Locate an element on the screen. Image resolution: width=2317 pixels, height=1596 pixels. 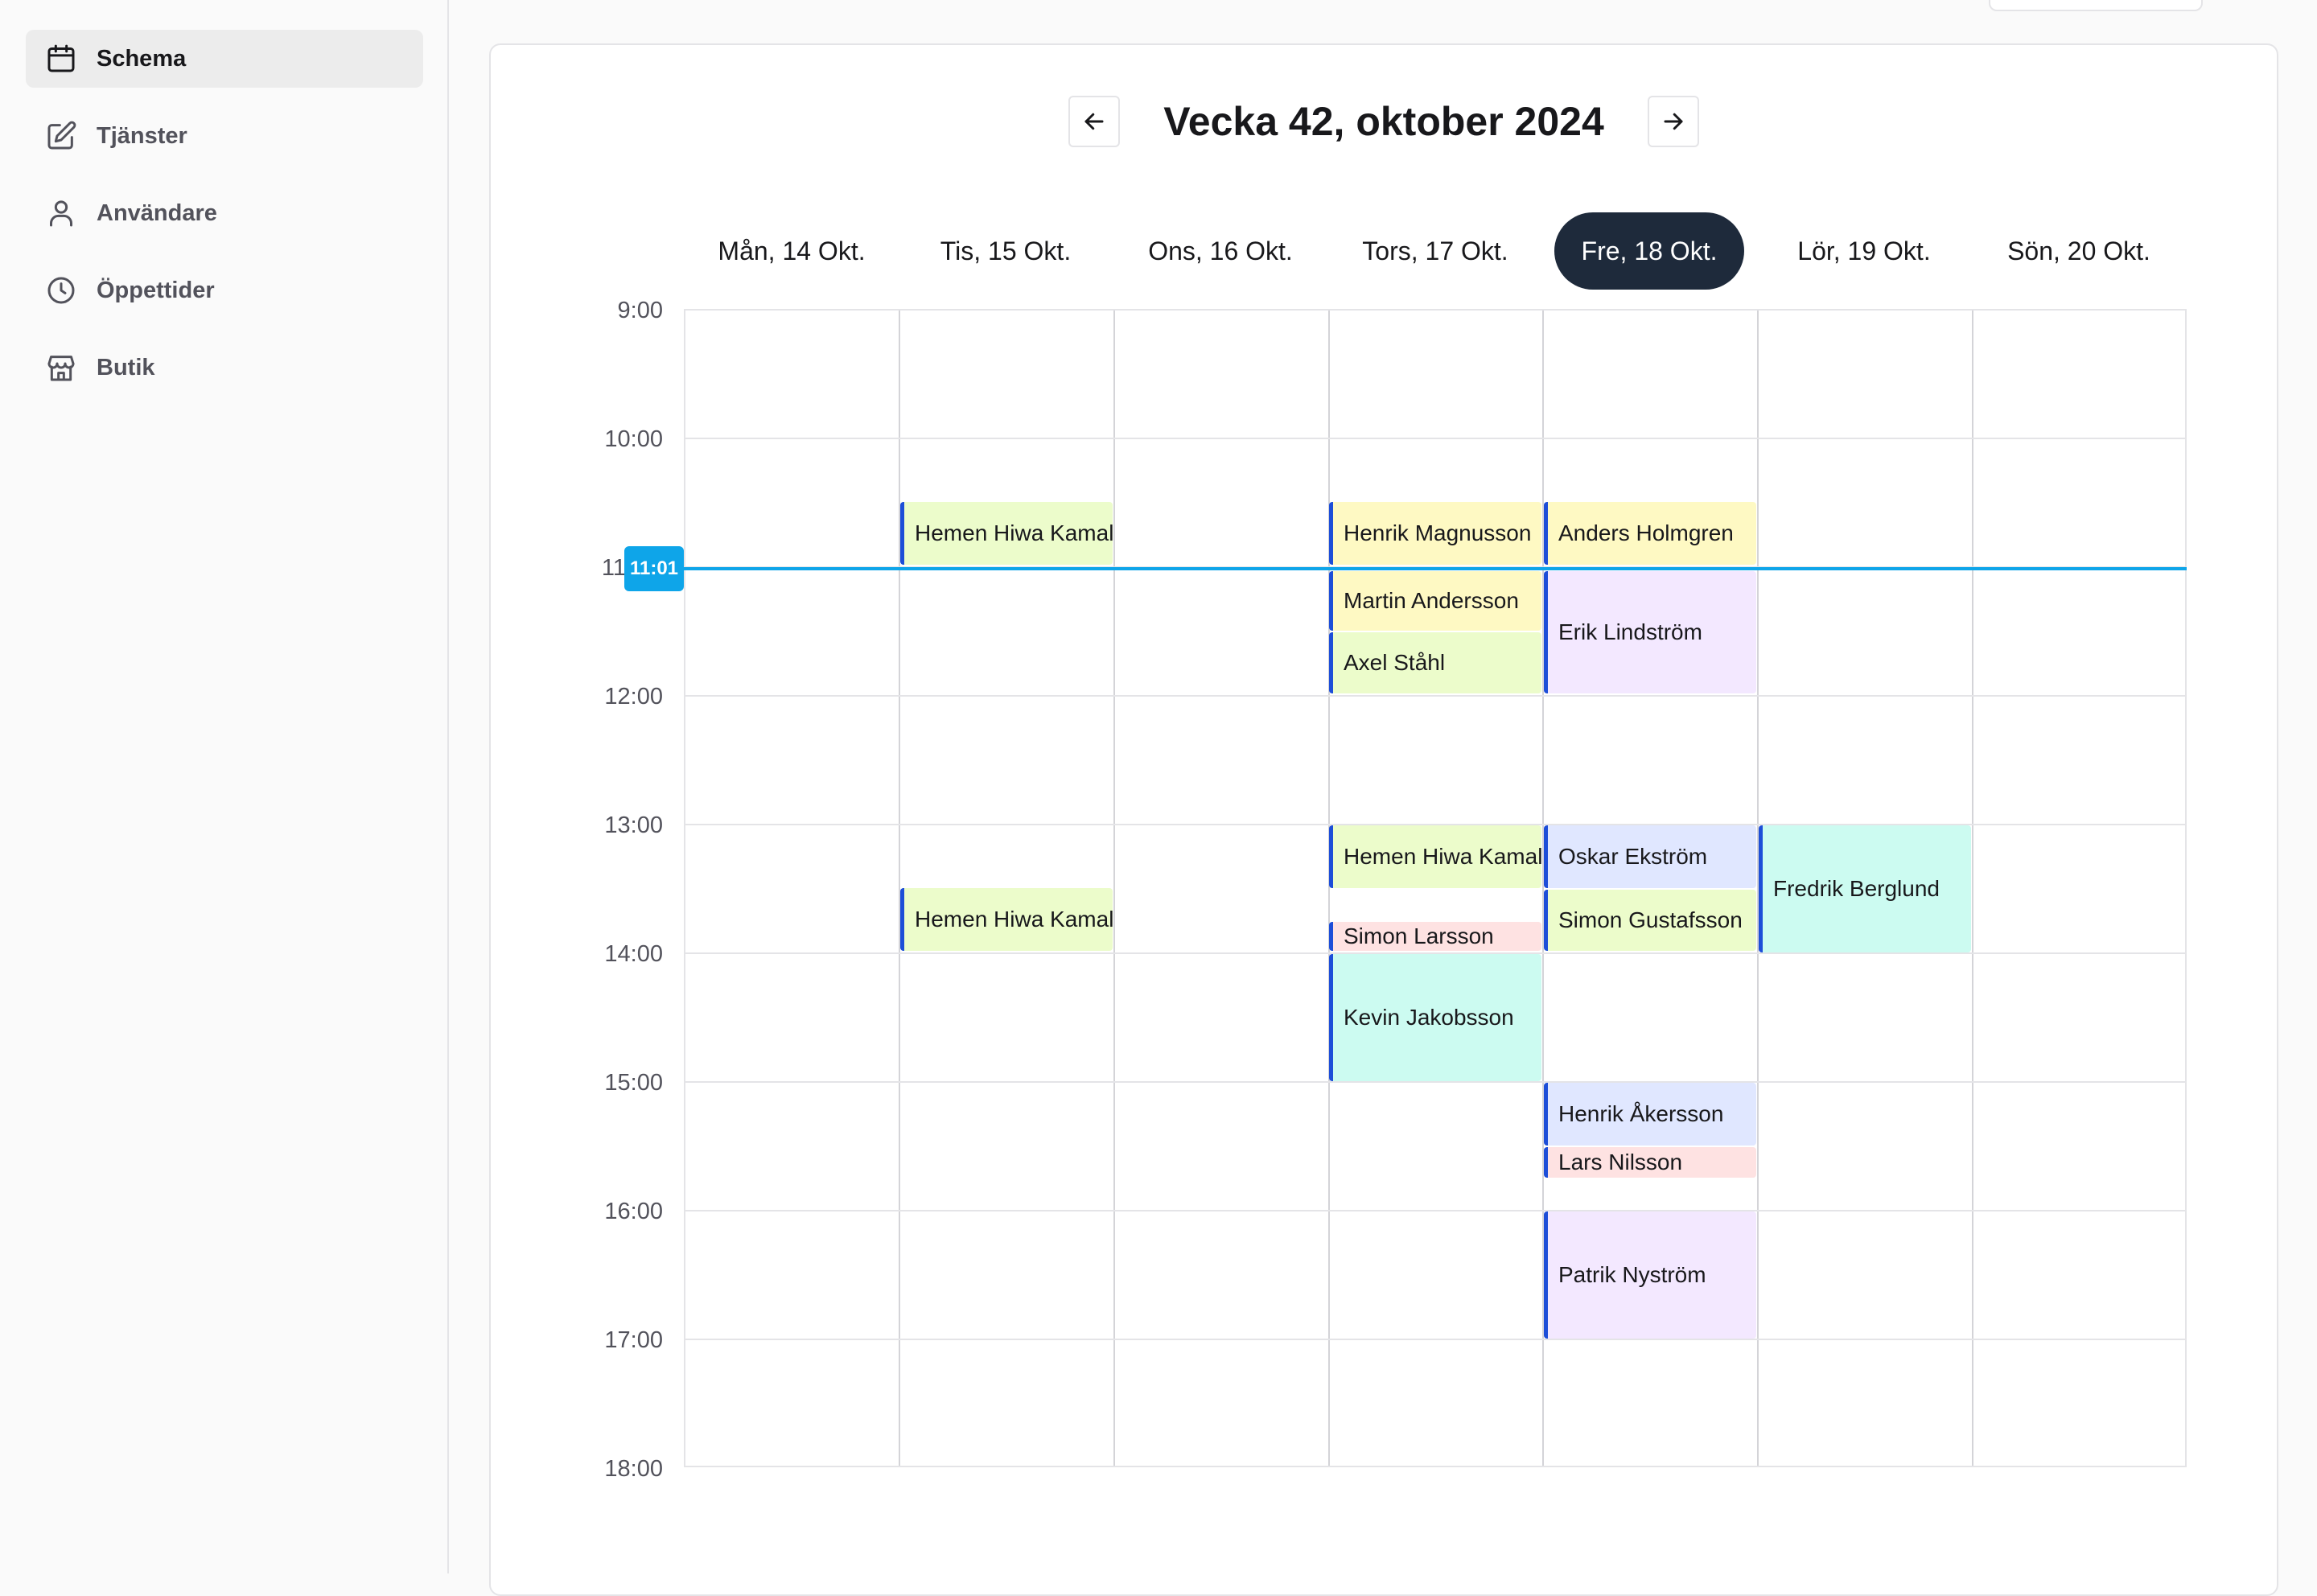
sidebar-item-label: Öppettider is located at coordinates (156, 290).